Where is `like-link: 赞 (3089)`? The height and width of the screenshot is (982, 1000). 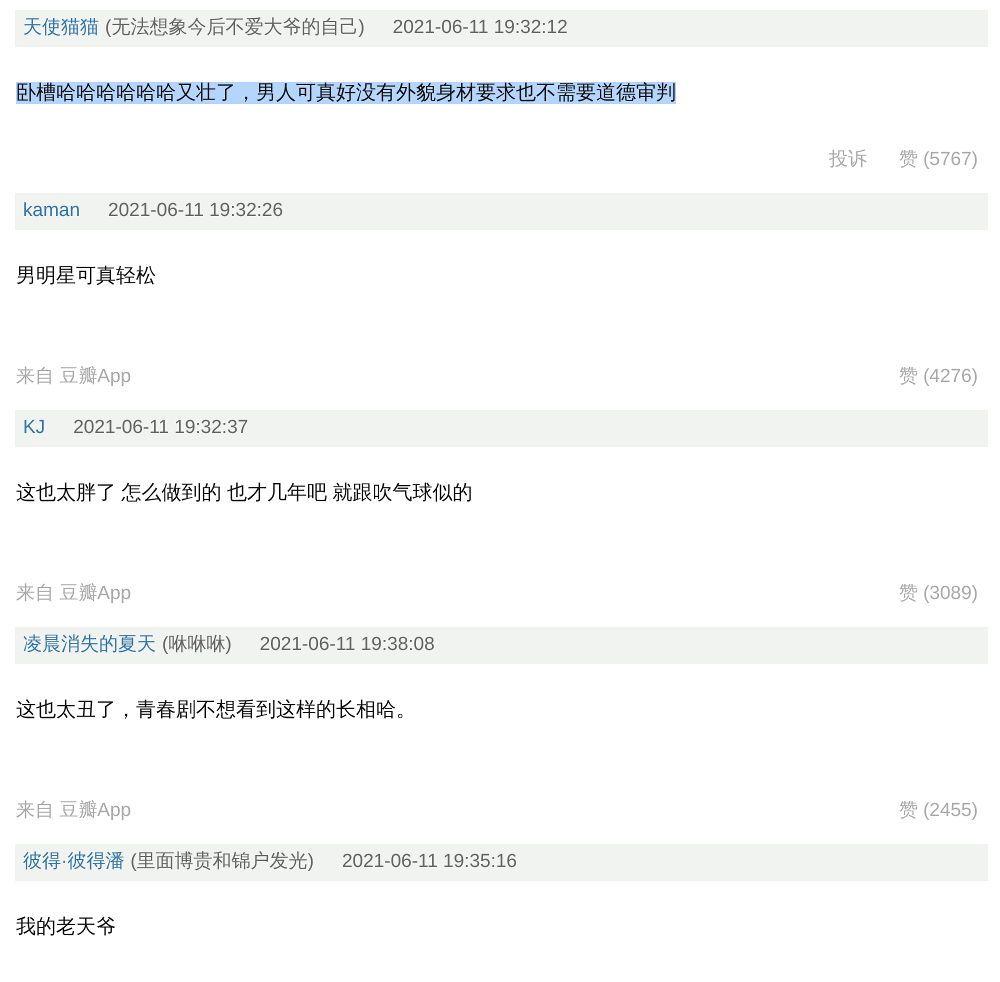
like-link: 赞 (3089) is located at coordinates (938, 594).